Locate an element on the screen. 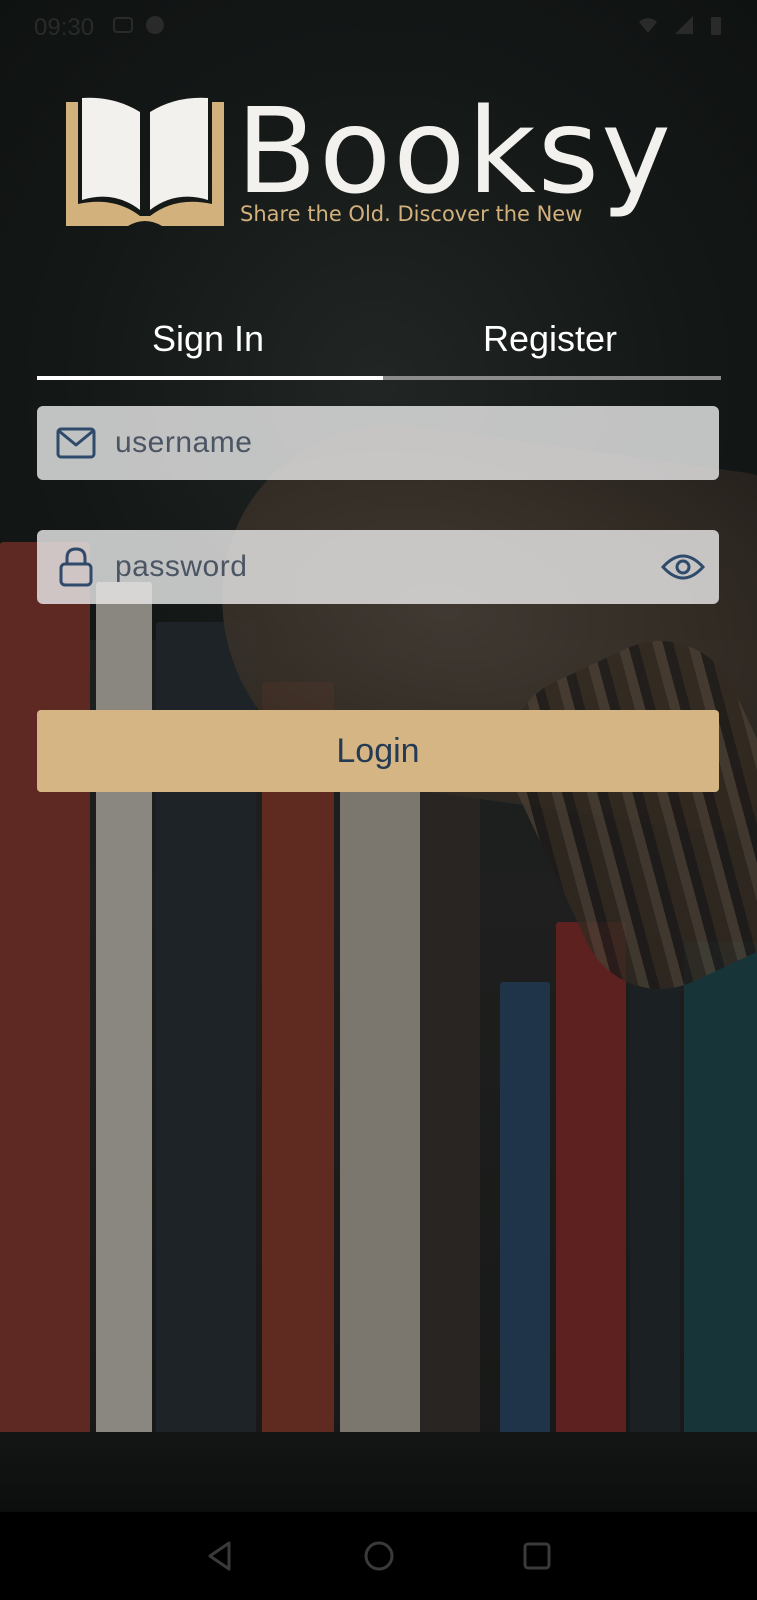 The height and width of the screenshot is (1600, 757). password-field-container is located at coordinates (378, 567).